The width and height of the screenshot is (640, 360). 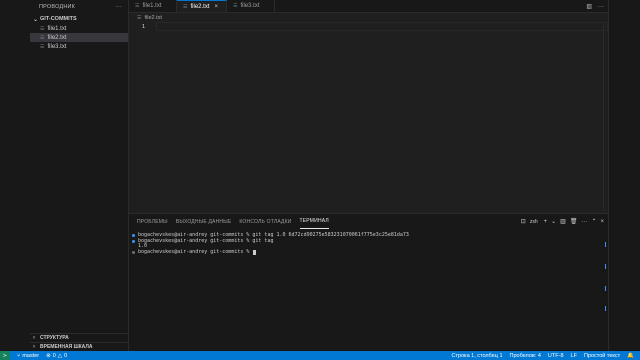 What do you see at coordinates (314, 221) in the screenshot?
I see `tab-terminal: ТЕРМИНАЛ` at bounding box center [314, 221].